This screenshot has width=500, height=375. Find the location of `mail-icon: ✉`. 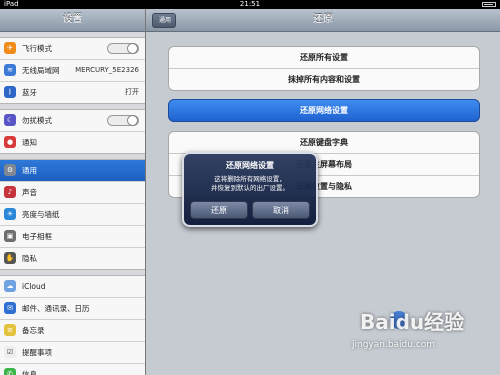

mail-icon: ✉ is located at coordinates (10, 308).